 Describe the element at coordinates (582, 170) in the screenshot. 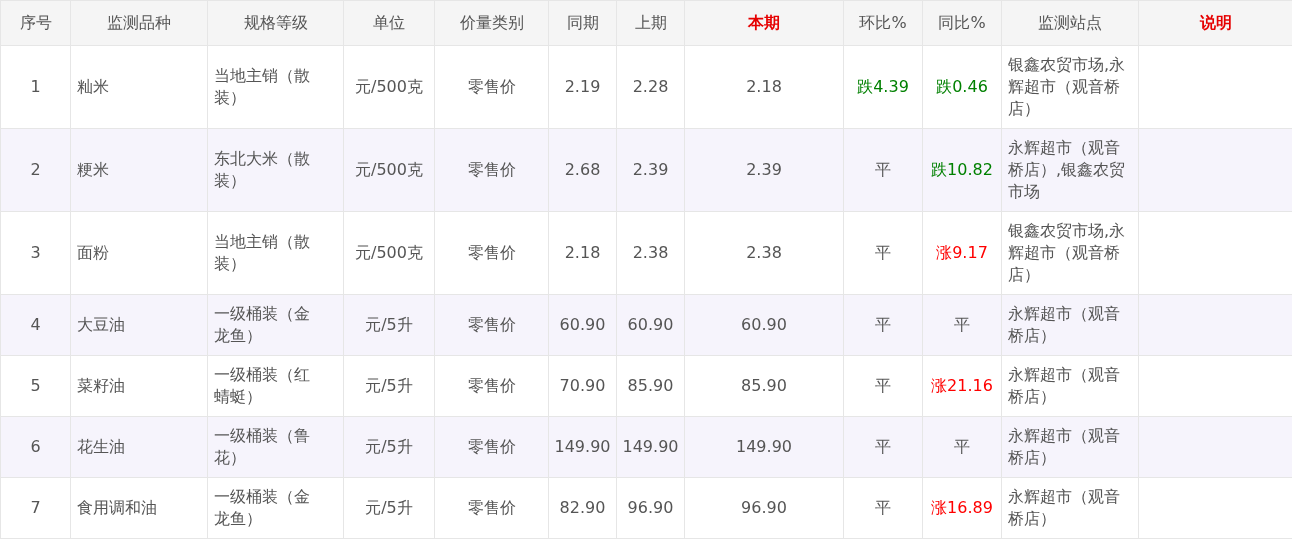

I see `table-cell: 2.68` at that location.